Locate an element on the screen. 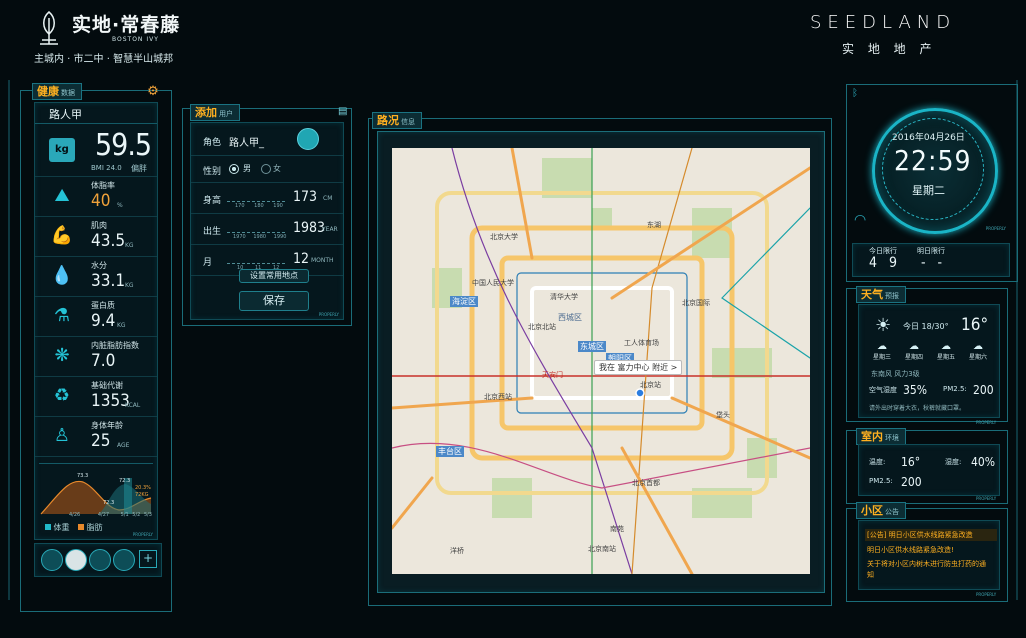 The height and width of the screenshot is (638, 1026). forecast-day: ☁ 星期四 is located at coordinates (914, 351).